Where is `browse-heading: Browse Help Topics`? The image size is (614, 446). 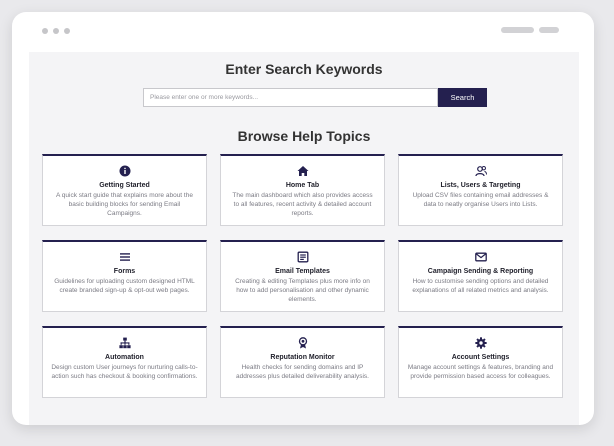 browse-heading: Browse Help Topics is located at coordinates (304, 136).